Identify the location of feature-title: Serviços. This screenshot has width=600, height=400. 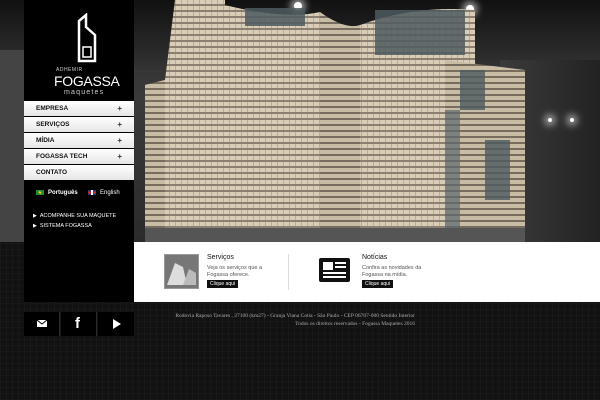
(220, 257).